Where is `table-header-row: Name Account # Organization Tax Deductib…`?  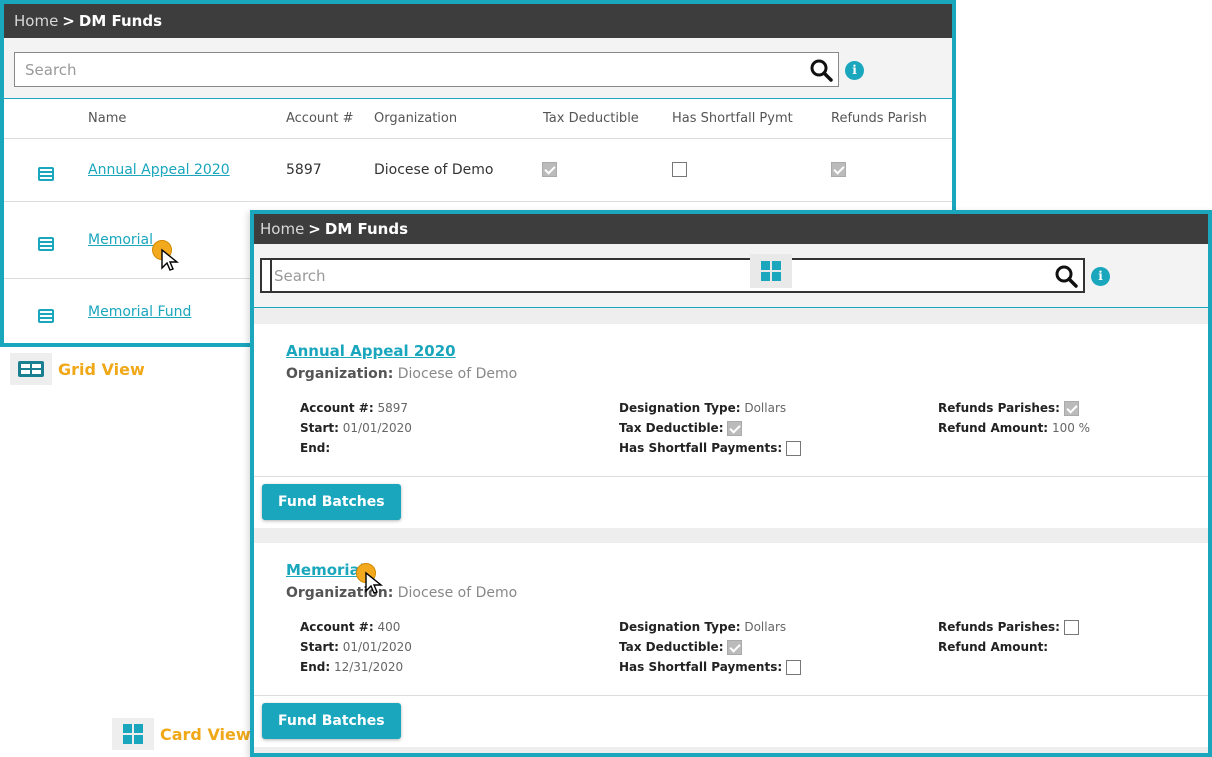
table-header-row: Name Account # Organization Tax Deductib… is located at coordinates (478, 119).